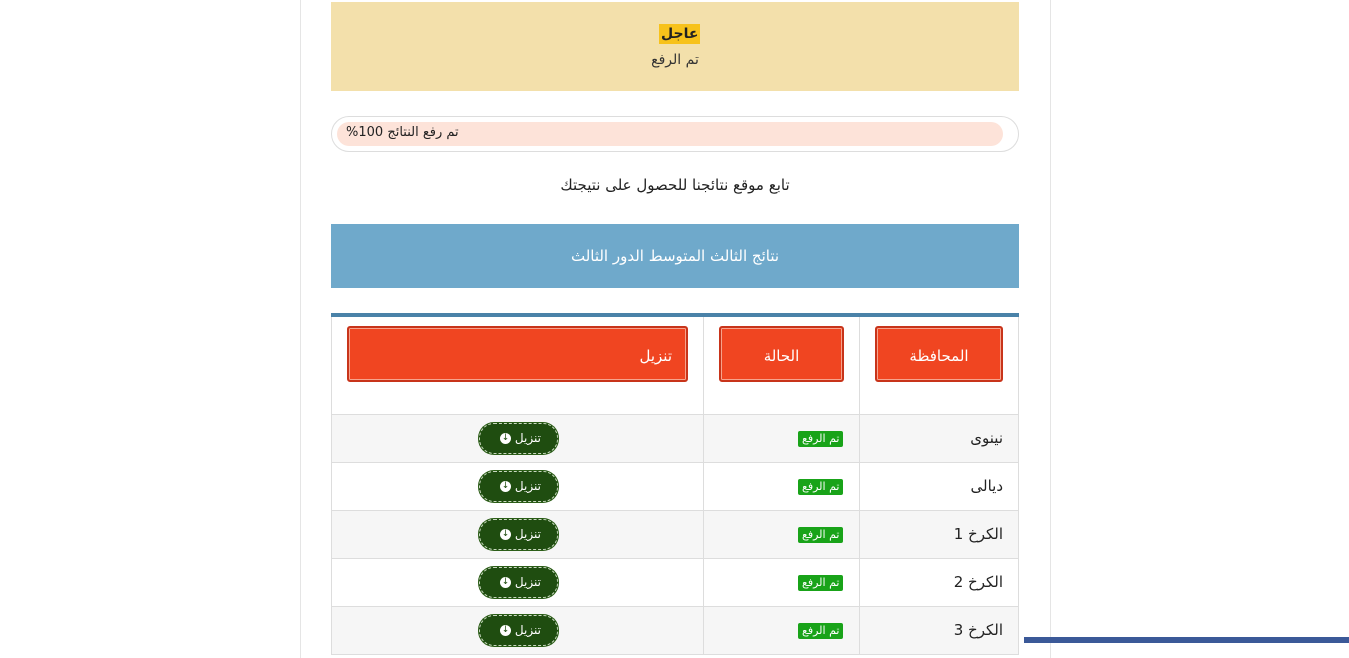 This screenshot has height=658, width=1349. What do you see at coordinates (939, 534) in the screenshot?
I see `governorate-cell: الكرخ 1` at bounding box center [939, 534].